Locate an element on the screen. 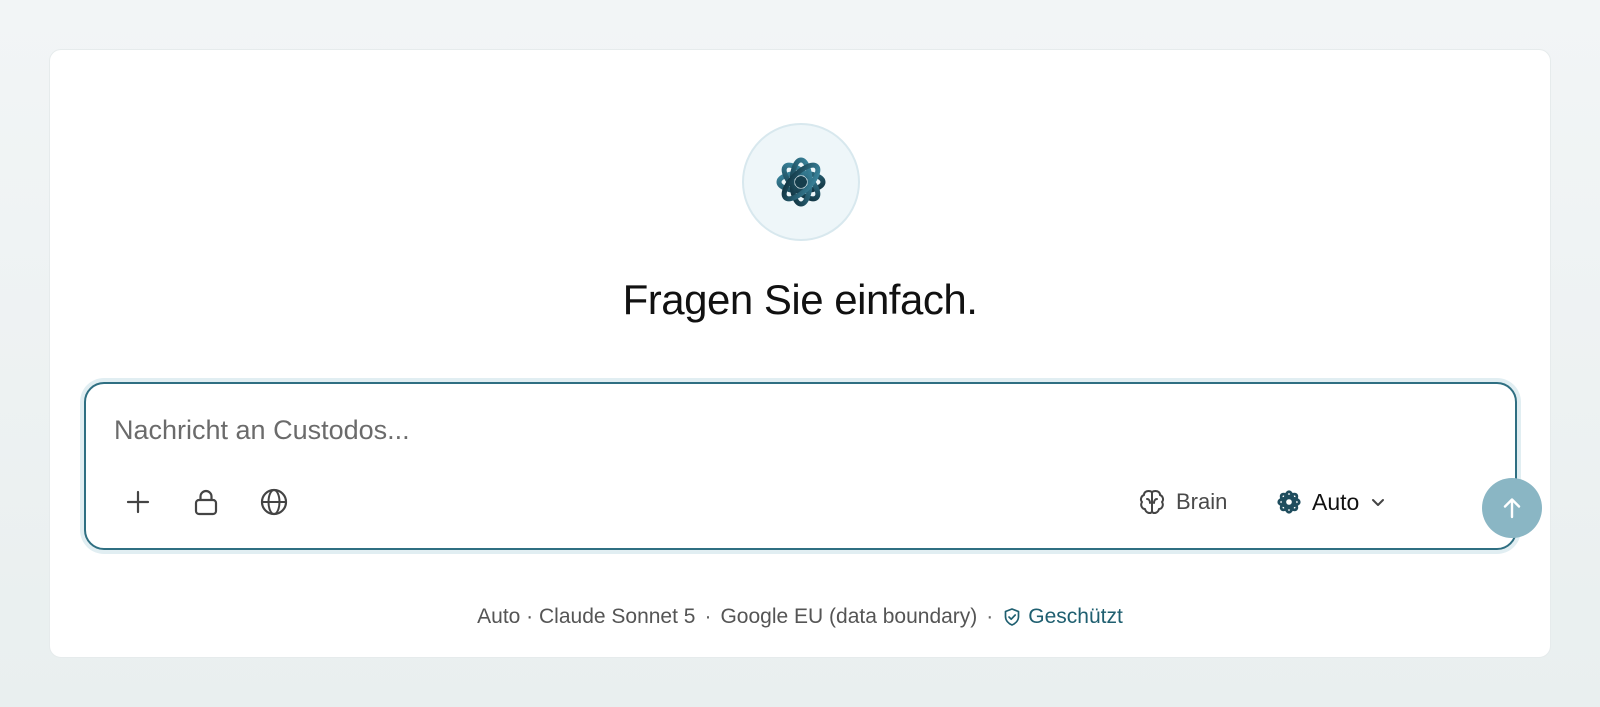  private-mode-button is located at coordinates (206, 502).